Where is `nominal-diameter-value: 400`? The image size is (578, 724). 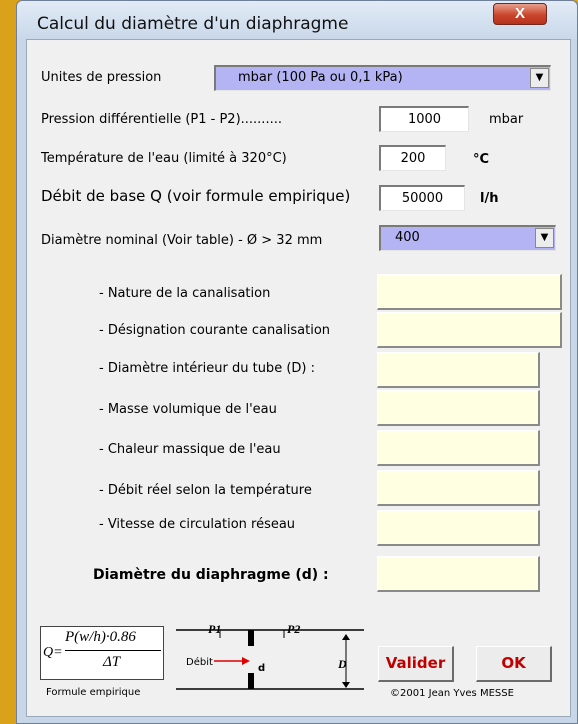 nominal-diameter-value: 400 is located at coordinates (407, 237).